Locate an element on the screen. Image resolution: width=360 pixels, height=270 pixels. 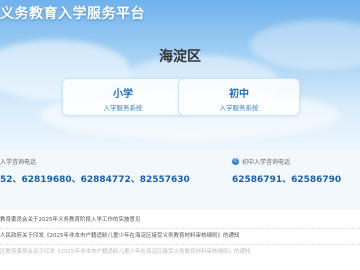
phone-icon: ✆ is located at coordinates (235, 161).